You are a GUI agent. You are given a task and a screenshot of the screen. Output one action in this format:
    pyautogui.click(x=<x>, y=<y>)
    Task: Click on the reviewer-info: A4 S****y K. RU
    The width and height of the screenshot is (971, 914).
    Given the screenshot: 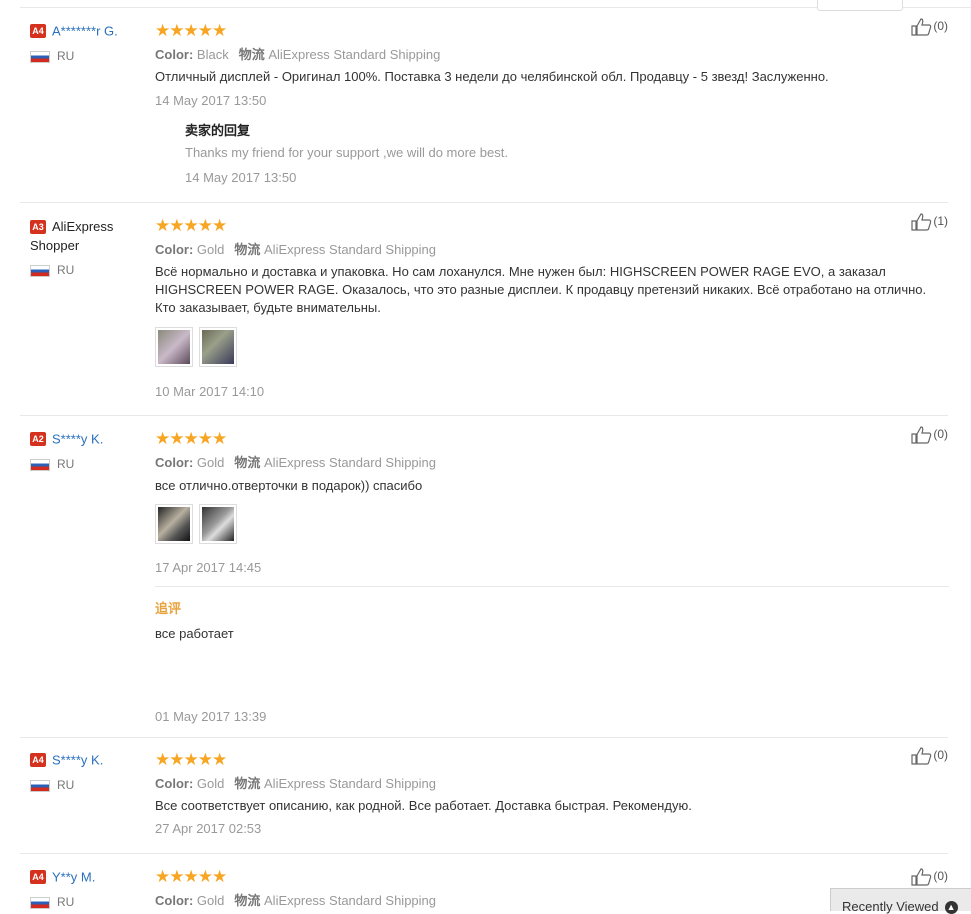 What is the action you would take?
    pyautogui.click(x=90, y=771)
    